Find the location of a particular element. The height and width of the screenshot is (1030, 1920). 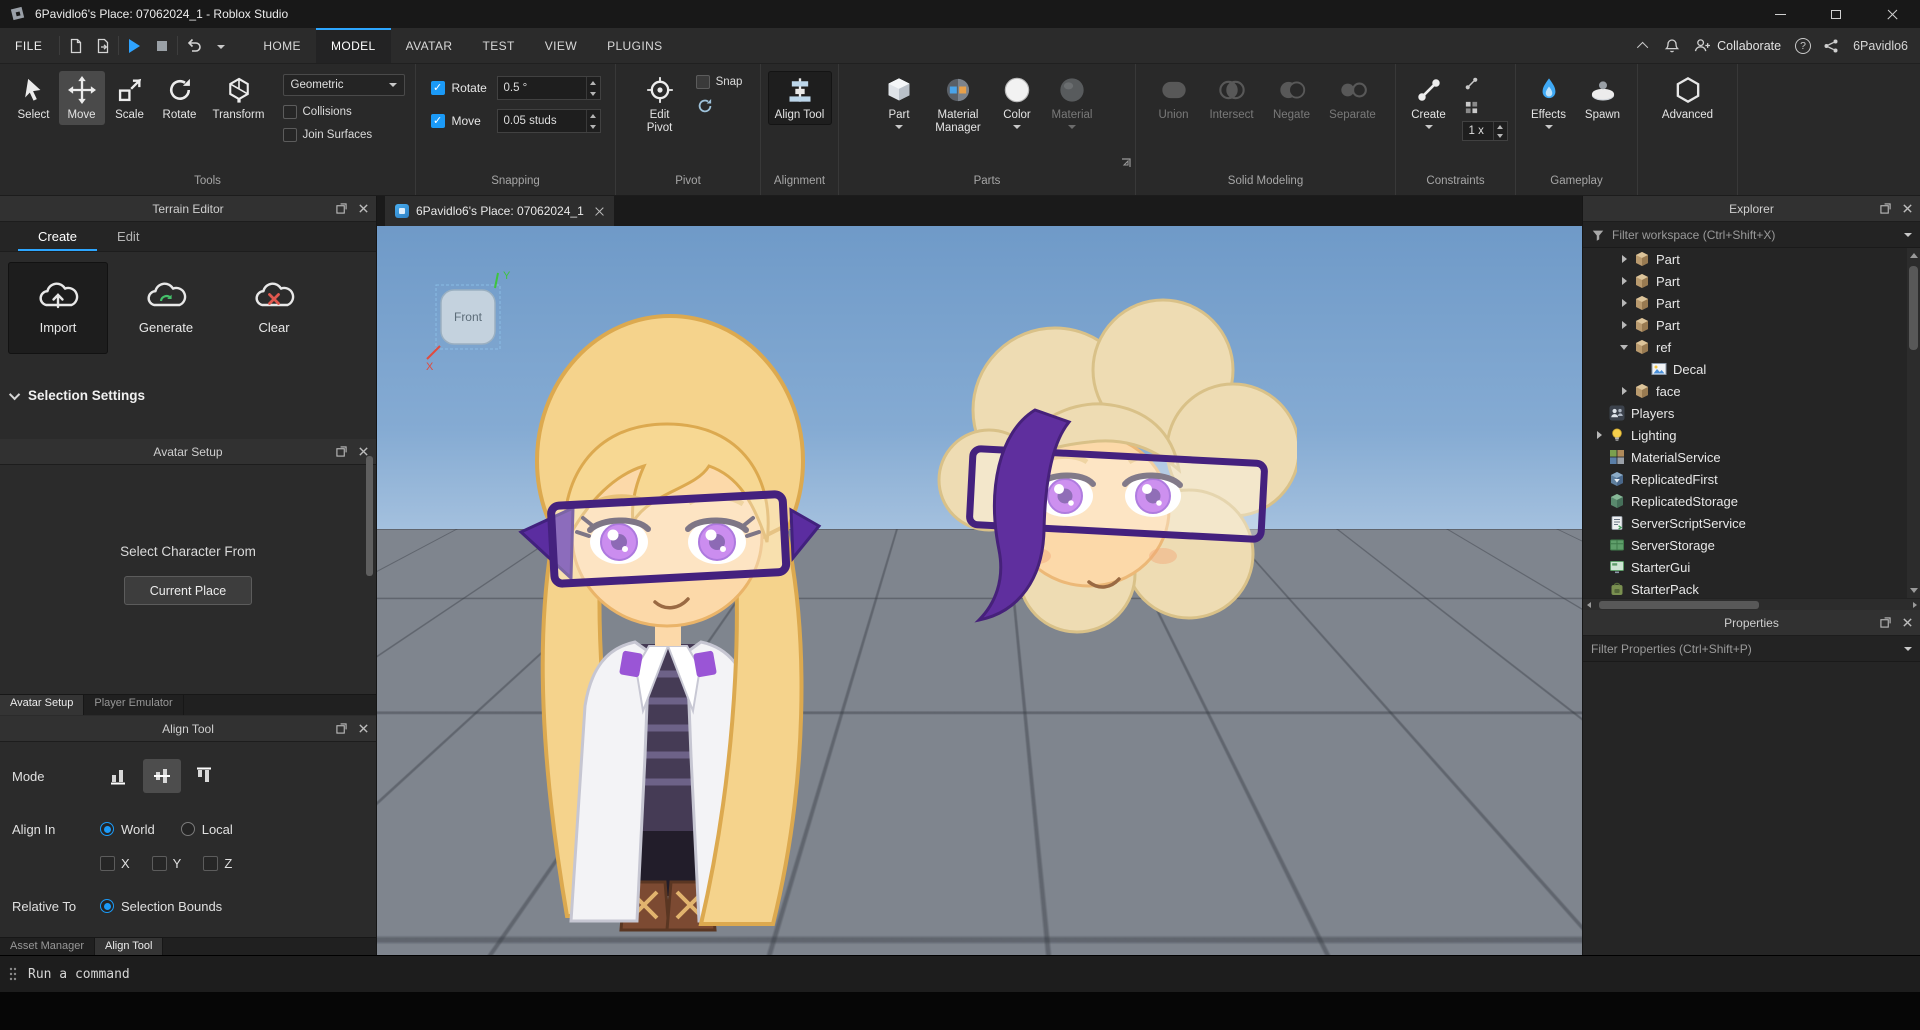

scroll-up-icon is located at coordinates (1914, 255).